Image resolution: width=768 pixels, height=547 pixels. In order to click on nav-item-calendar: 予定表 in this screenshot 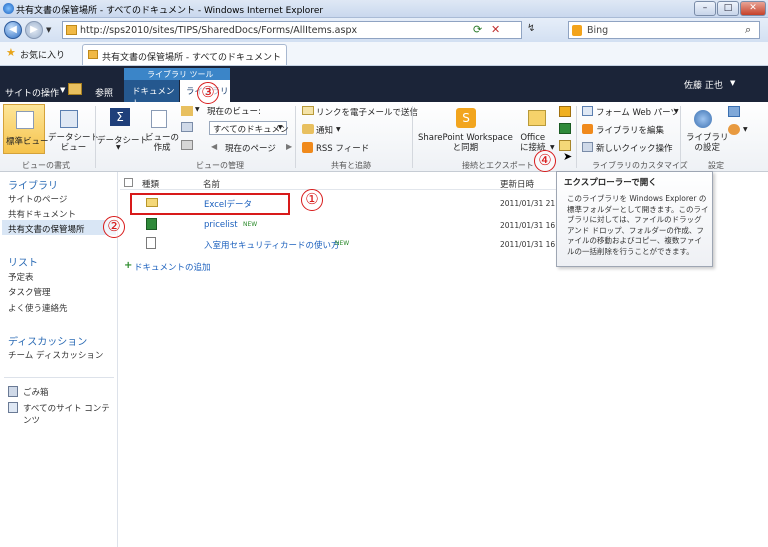, I will do `click(21, 277)`.